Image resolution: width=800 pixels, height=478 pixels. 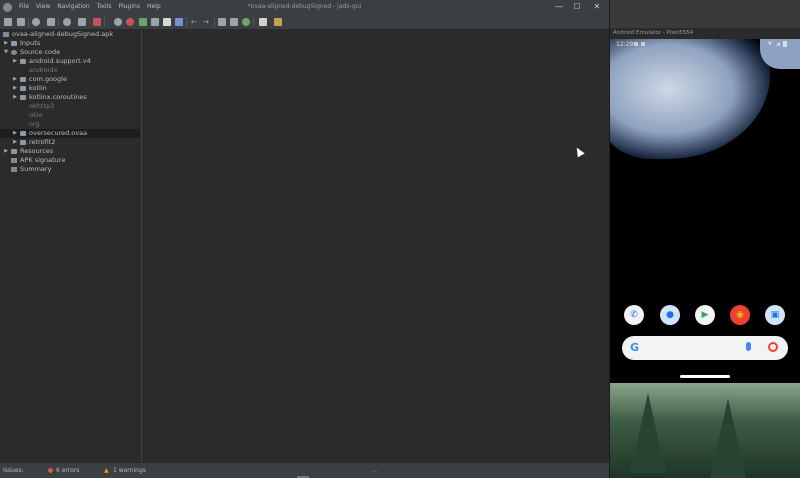 What do you see at coordinates (638, 70) in the screenshot?
I see `home-date: Tue, Jun 25` at bounding box center [638, 70].